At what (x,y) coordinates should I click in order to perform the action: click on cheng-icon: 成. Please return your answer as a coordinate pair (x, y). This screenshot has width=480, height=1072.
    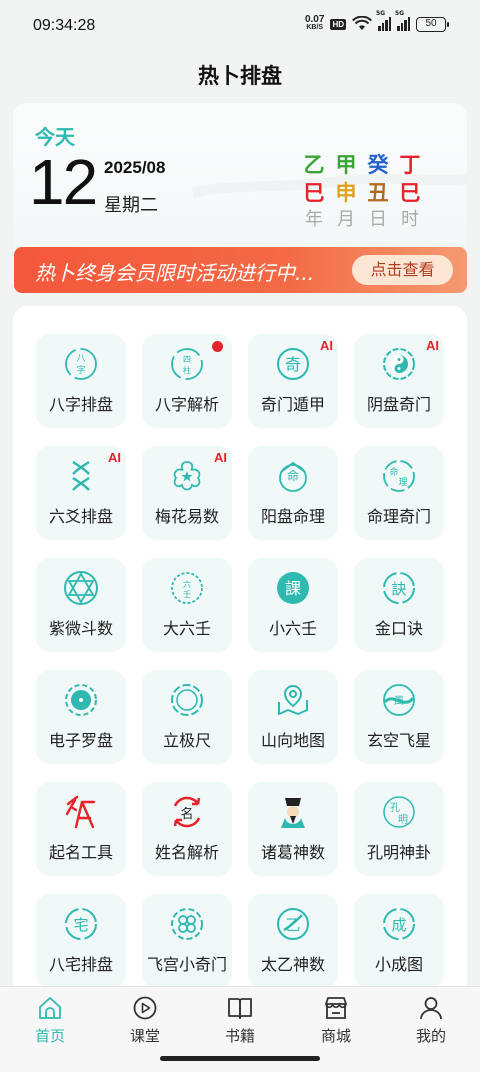
    Looking at the image, I should click on (399, 924).